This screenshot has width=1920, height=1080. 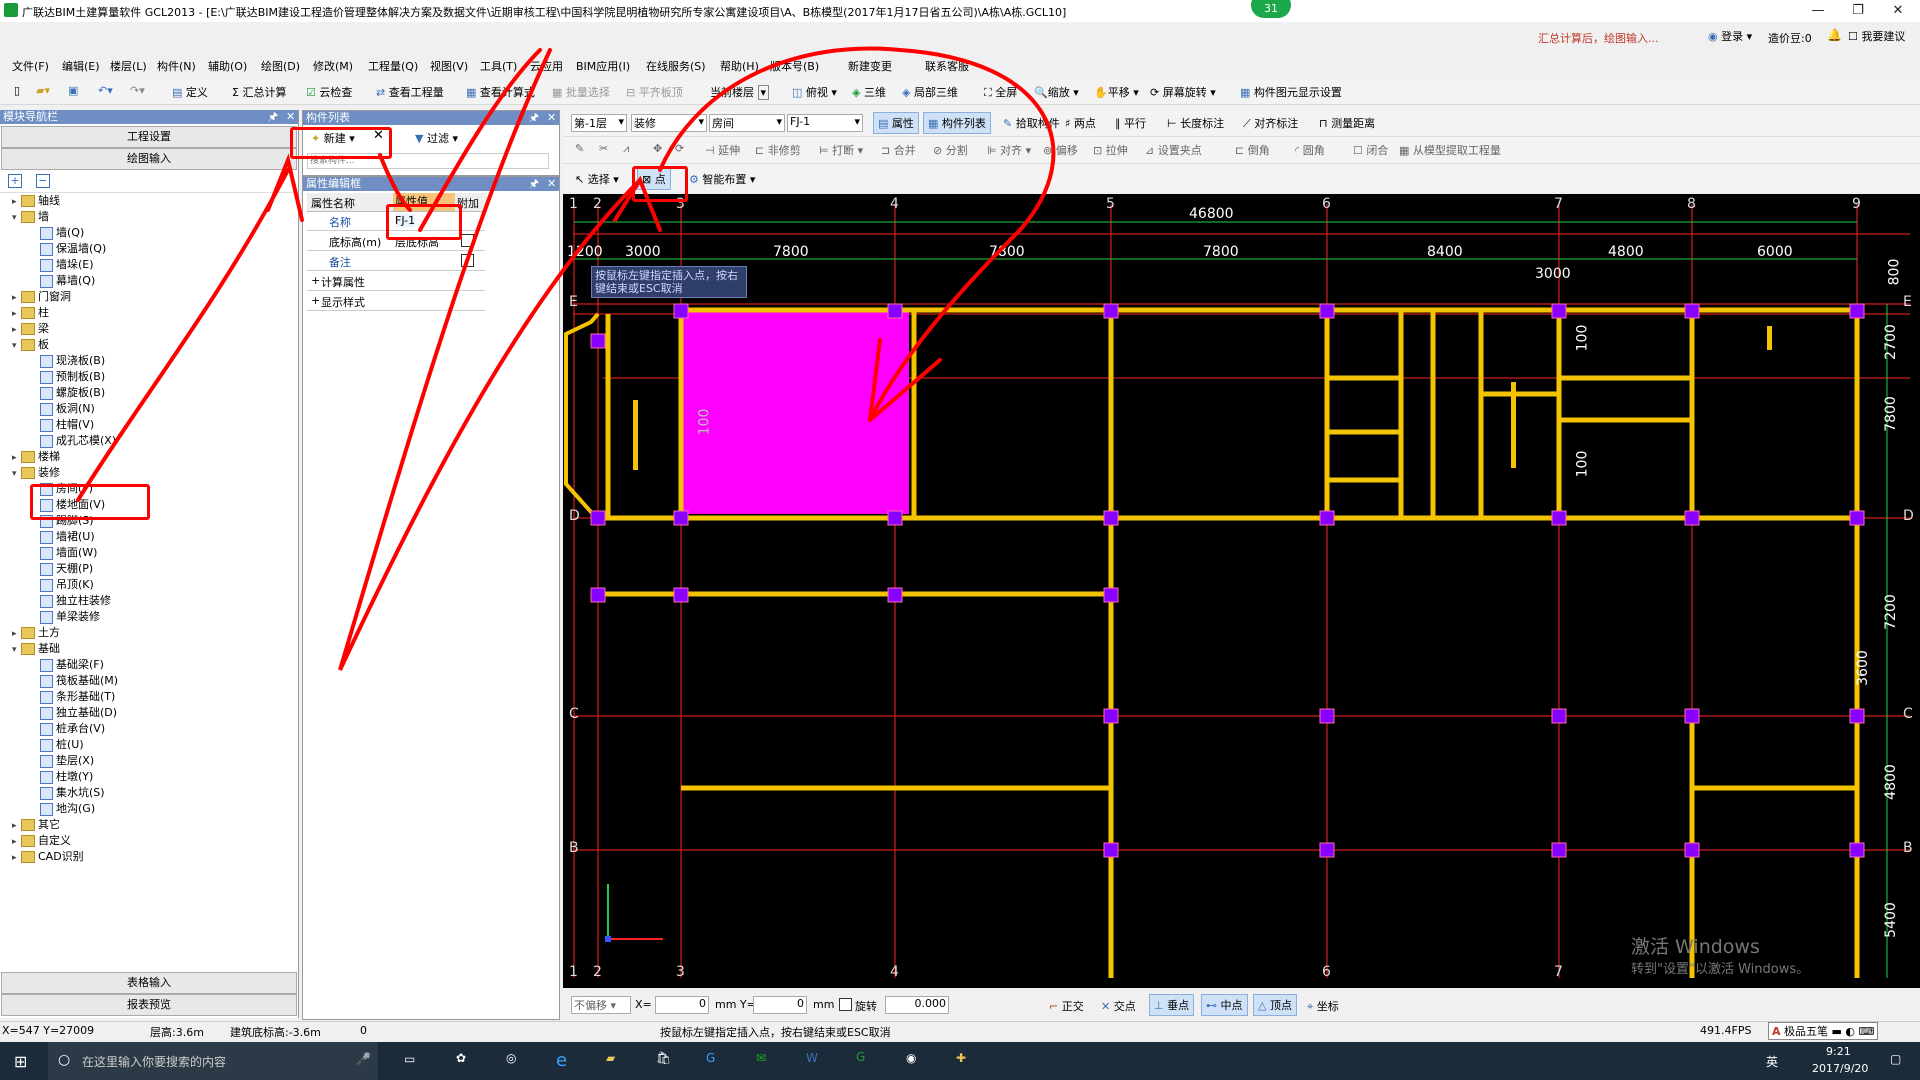 I want to click on menu-bim: BIM应用(I), so click(x=603, y=66).